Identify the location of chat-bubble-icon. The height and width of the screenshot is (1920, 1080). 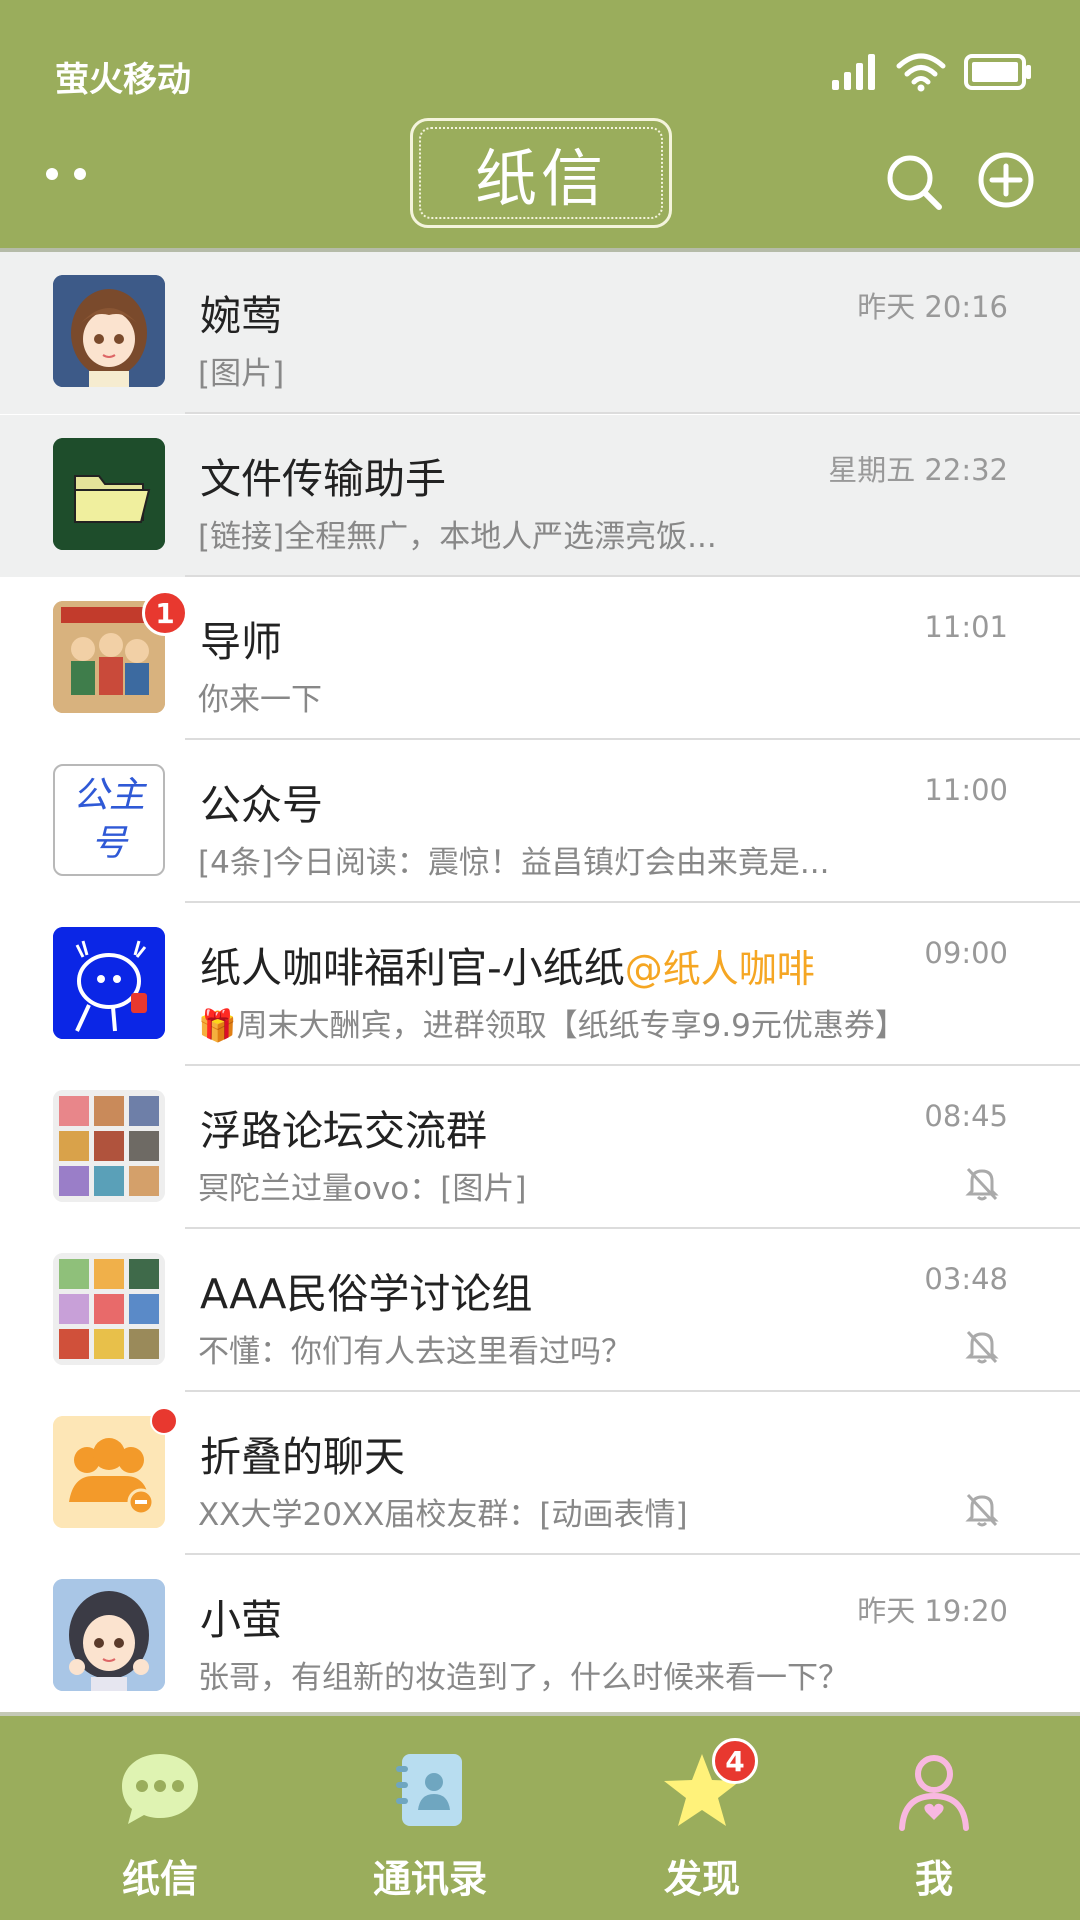
(160, 1789).